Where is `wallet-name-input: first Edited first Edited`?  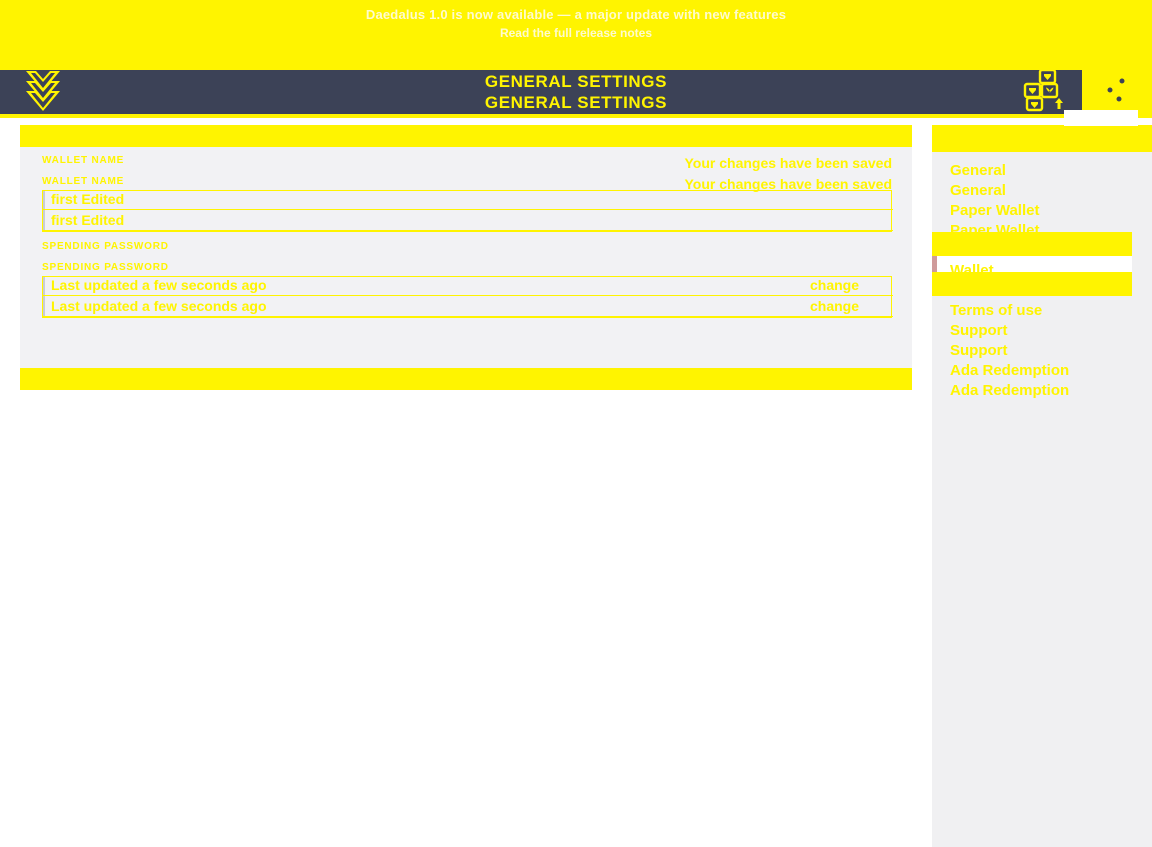
wallet-name-input: first Edited first Edited is located at coordinates (467, 211).